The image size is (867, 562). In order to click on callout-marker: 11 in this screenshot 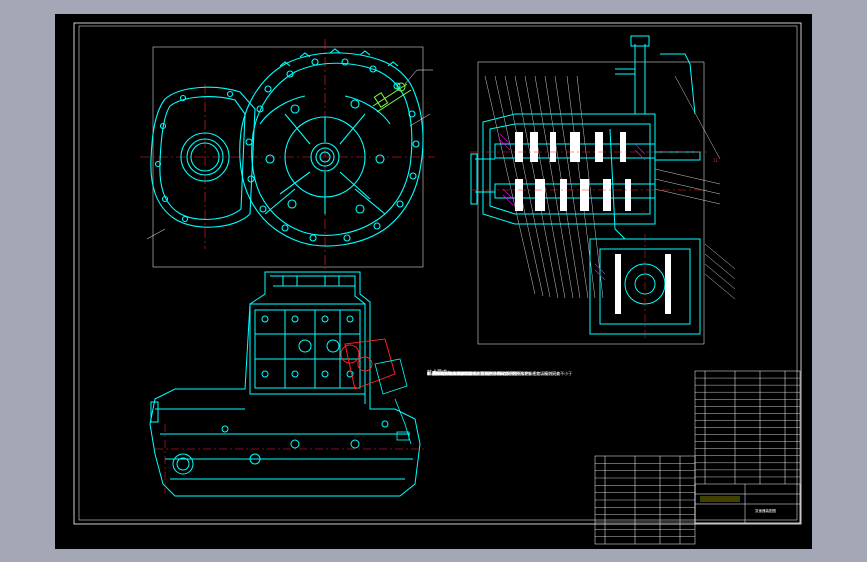, I will do `click(716, 160)`.